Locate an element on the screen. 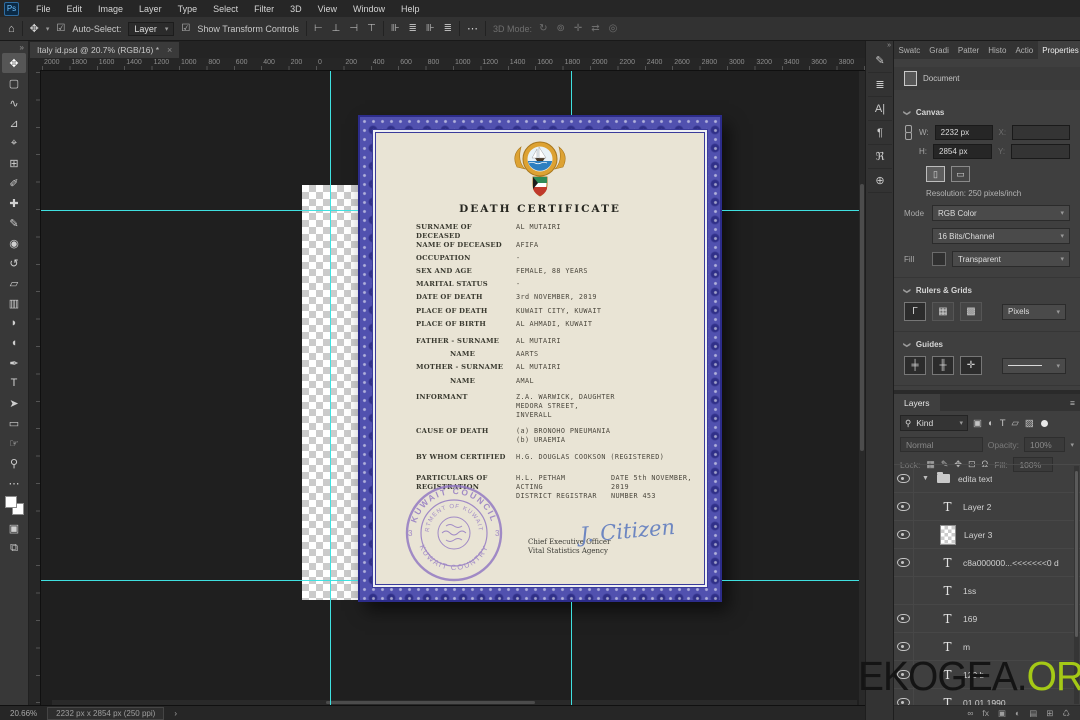  landscape-orientation-button: ▭ is located at coordinates (960, 174).